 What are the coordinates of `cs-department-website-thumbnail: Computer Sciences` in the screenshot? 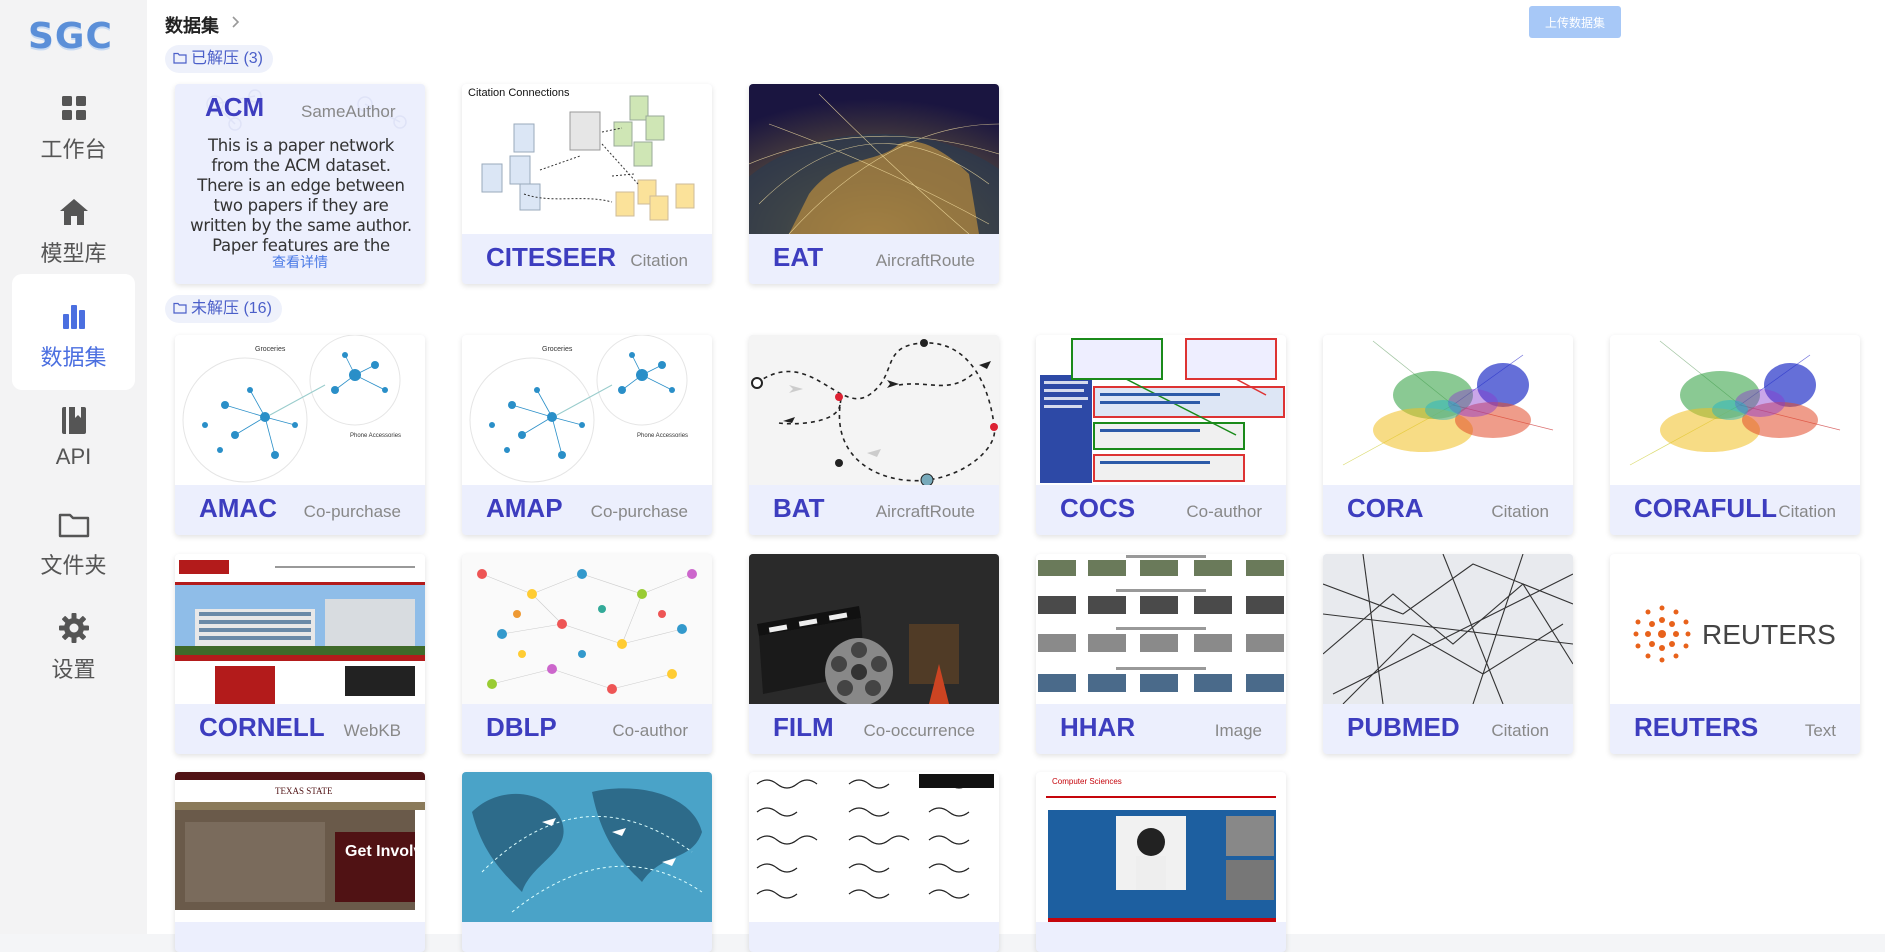 It's located at (1161, 847).